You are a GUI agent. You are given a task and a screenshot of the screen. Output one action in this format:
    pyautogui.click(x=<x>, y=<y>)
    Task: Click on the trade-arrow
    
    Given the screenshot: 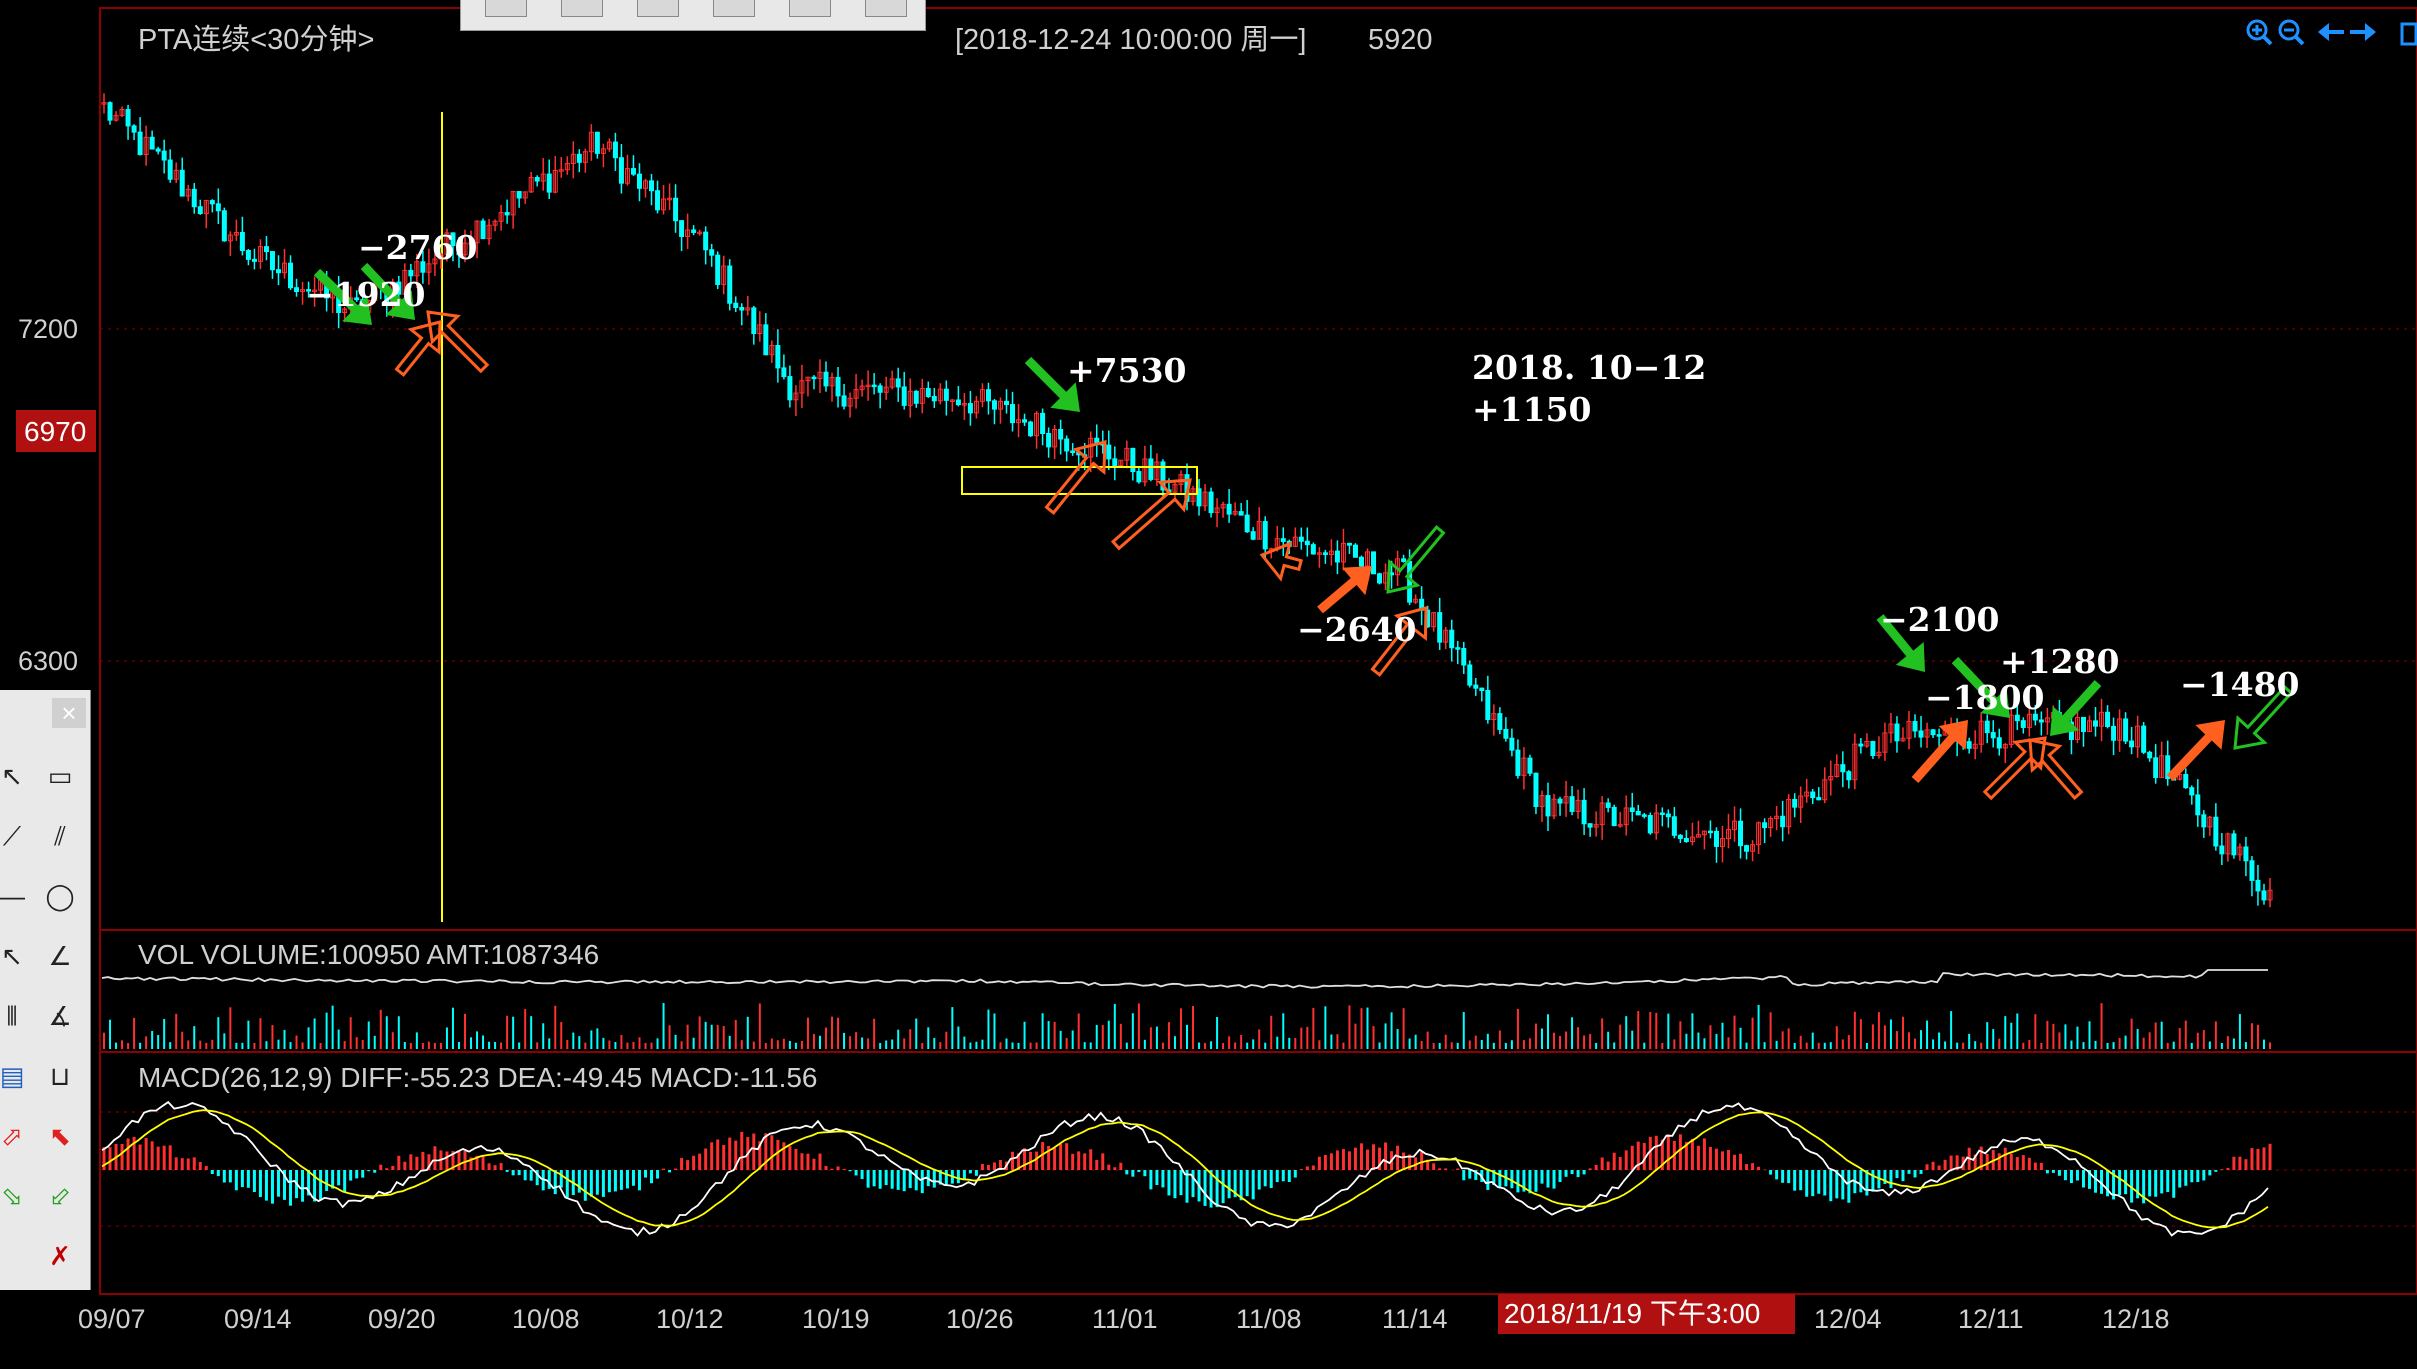 What is the action you would take?
    pyautogui.click(x=458, y=342)
    